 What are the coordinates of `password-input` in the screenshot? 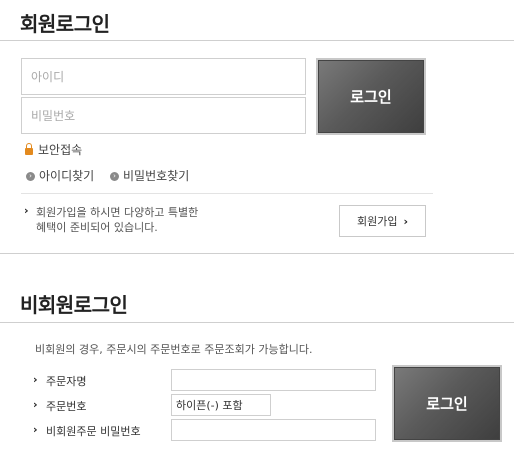 It's located at (163, 115).